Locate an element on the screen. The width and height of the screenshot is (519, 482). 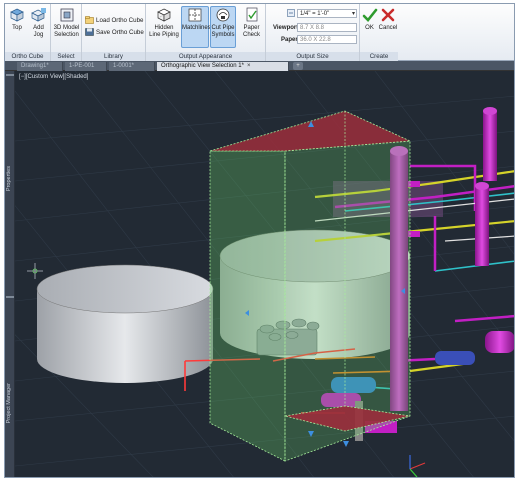
load-ortho-cube-label: Load Ortho Cube is located at coordinates (120, 20).